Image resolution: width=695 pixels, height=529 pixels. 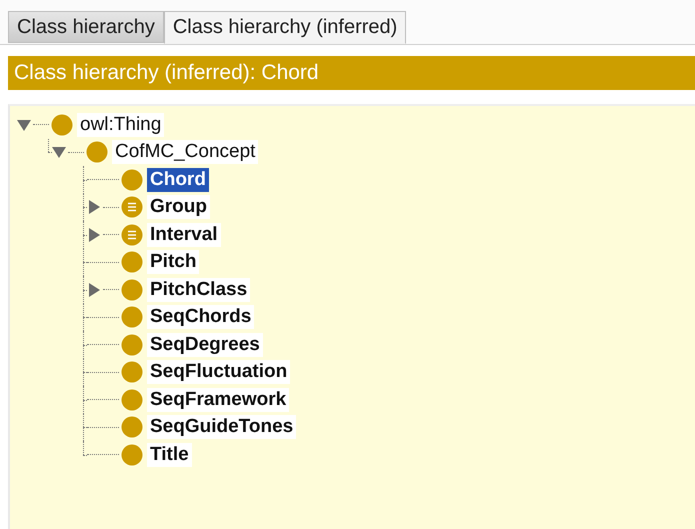 I want to click on tree-item: Interval, so click(x=184, y=234).